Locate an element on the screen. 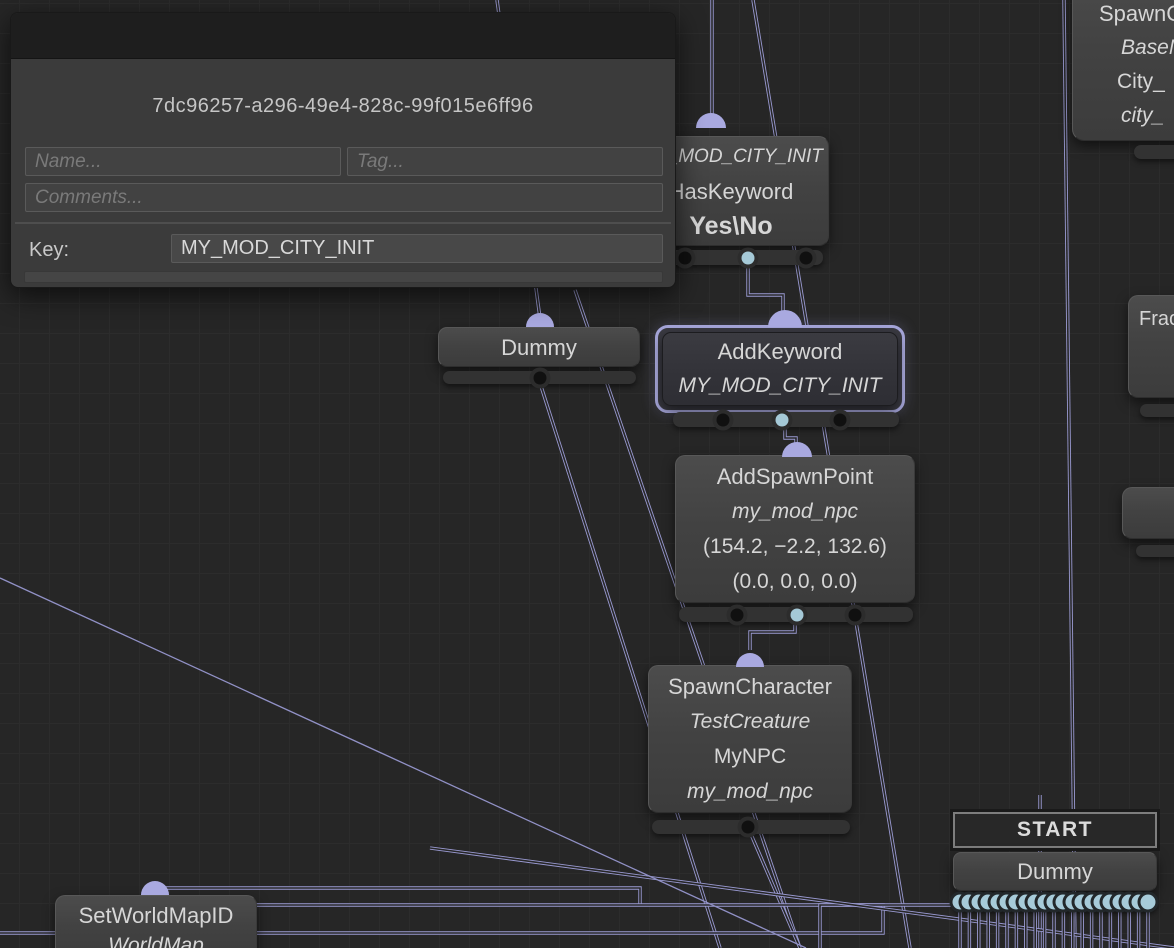 The image size is (1174, 948). node-branches: Yes\No is located at coordinates (731, 225).